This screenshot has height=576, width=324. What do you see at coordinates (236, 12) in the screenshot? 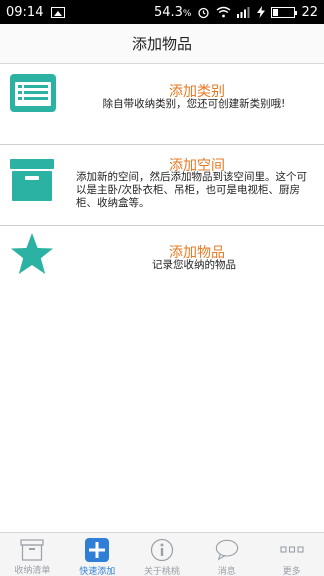
I see `status-right: 54.3% 22` at bounding box center [236, 12].